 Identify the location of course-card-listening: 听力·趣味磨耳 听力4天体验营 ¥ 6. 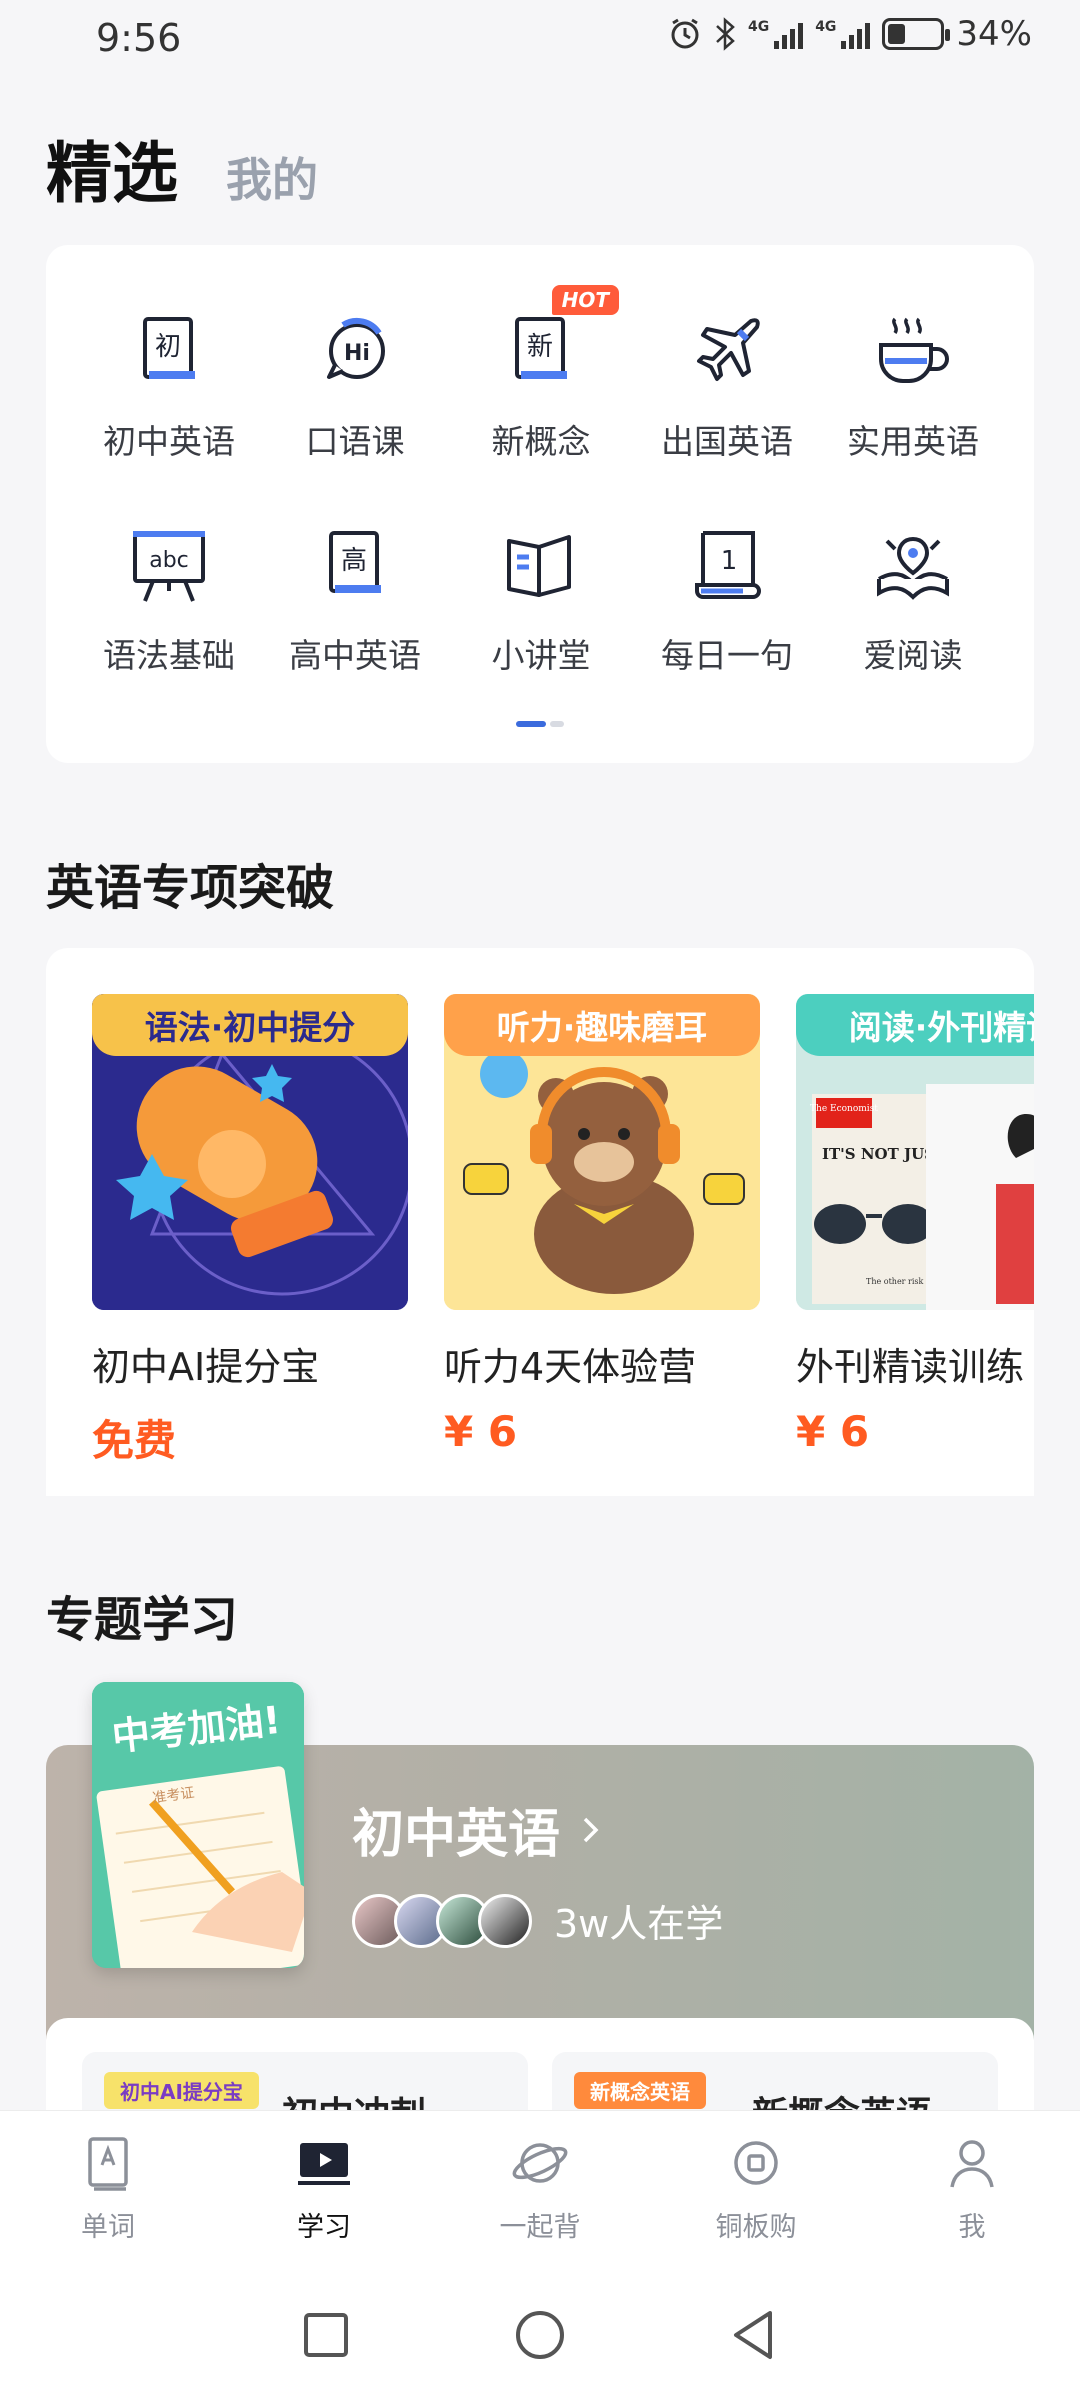
(602, 1225).